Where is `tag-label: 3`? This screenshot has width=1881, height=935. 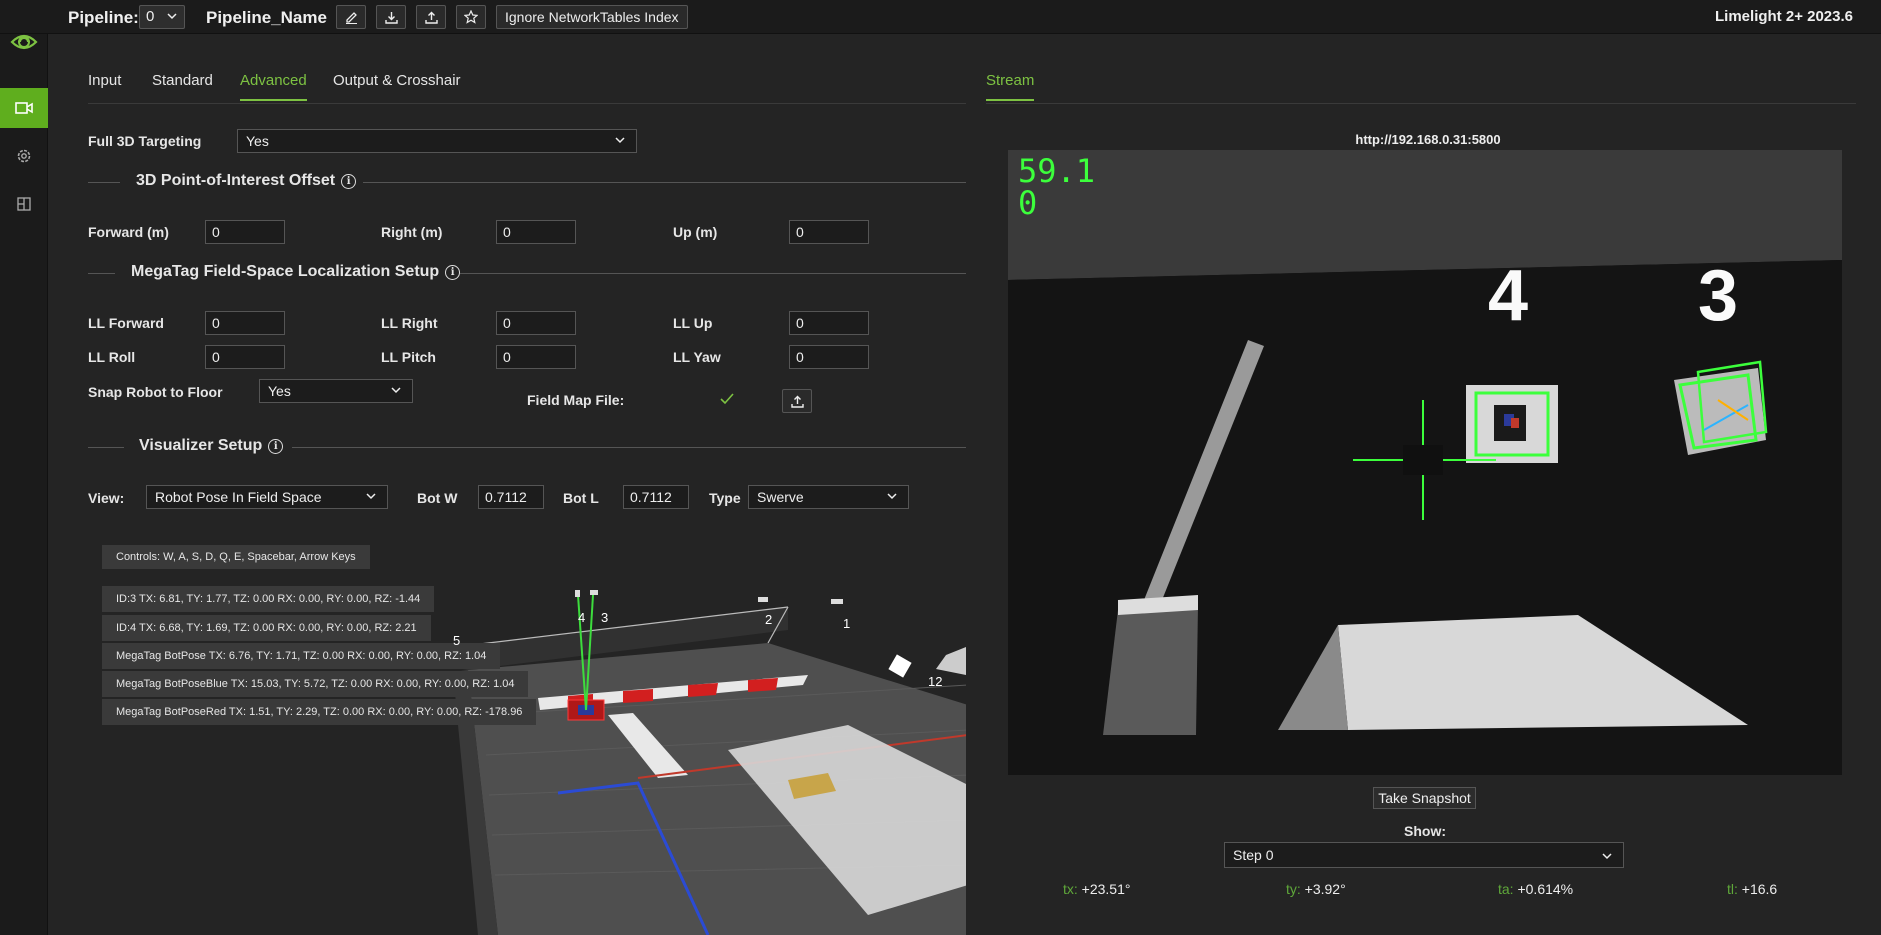
tag-label: 3 is located at coordinates (605, 617).